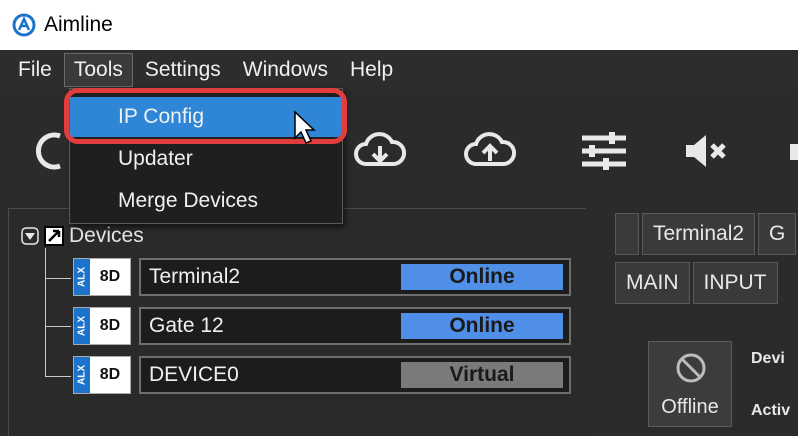 The height and width of the screenshot is (436, 798). What do you see at coordinates (399, 25) in the screenshot?
I see `title-bar: Aimline` at bounding box center [399, 25].